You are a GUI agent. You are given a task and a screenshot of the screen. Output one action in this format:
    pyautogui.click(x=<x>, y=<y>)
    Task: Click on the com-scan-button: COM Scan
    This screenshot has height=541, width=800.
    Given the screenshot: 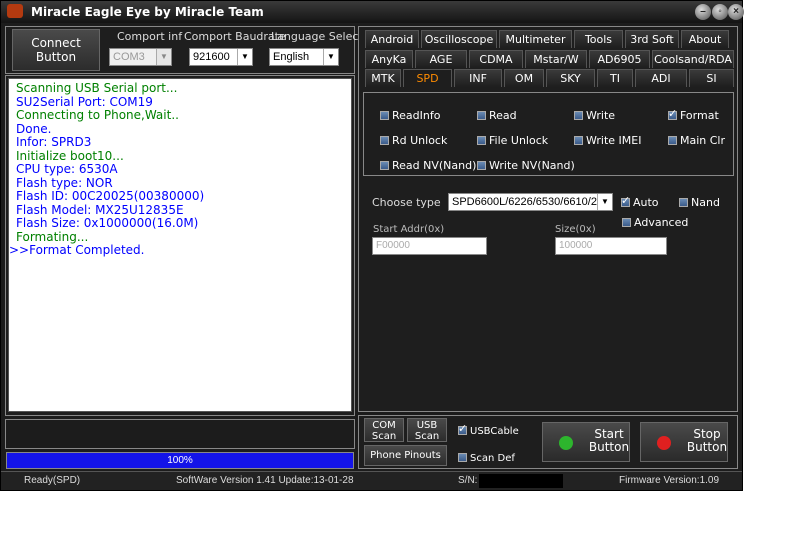 What is the action you would take?
    pyautogui.click(x=384, y=430)
    